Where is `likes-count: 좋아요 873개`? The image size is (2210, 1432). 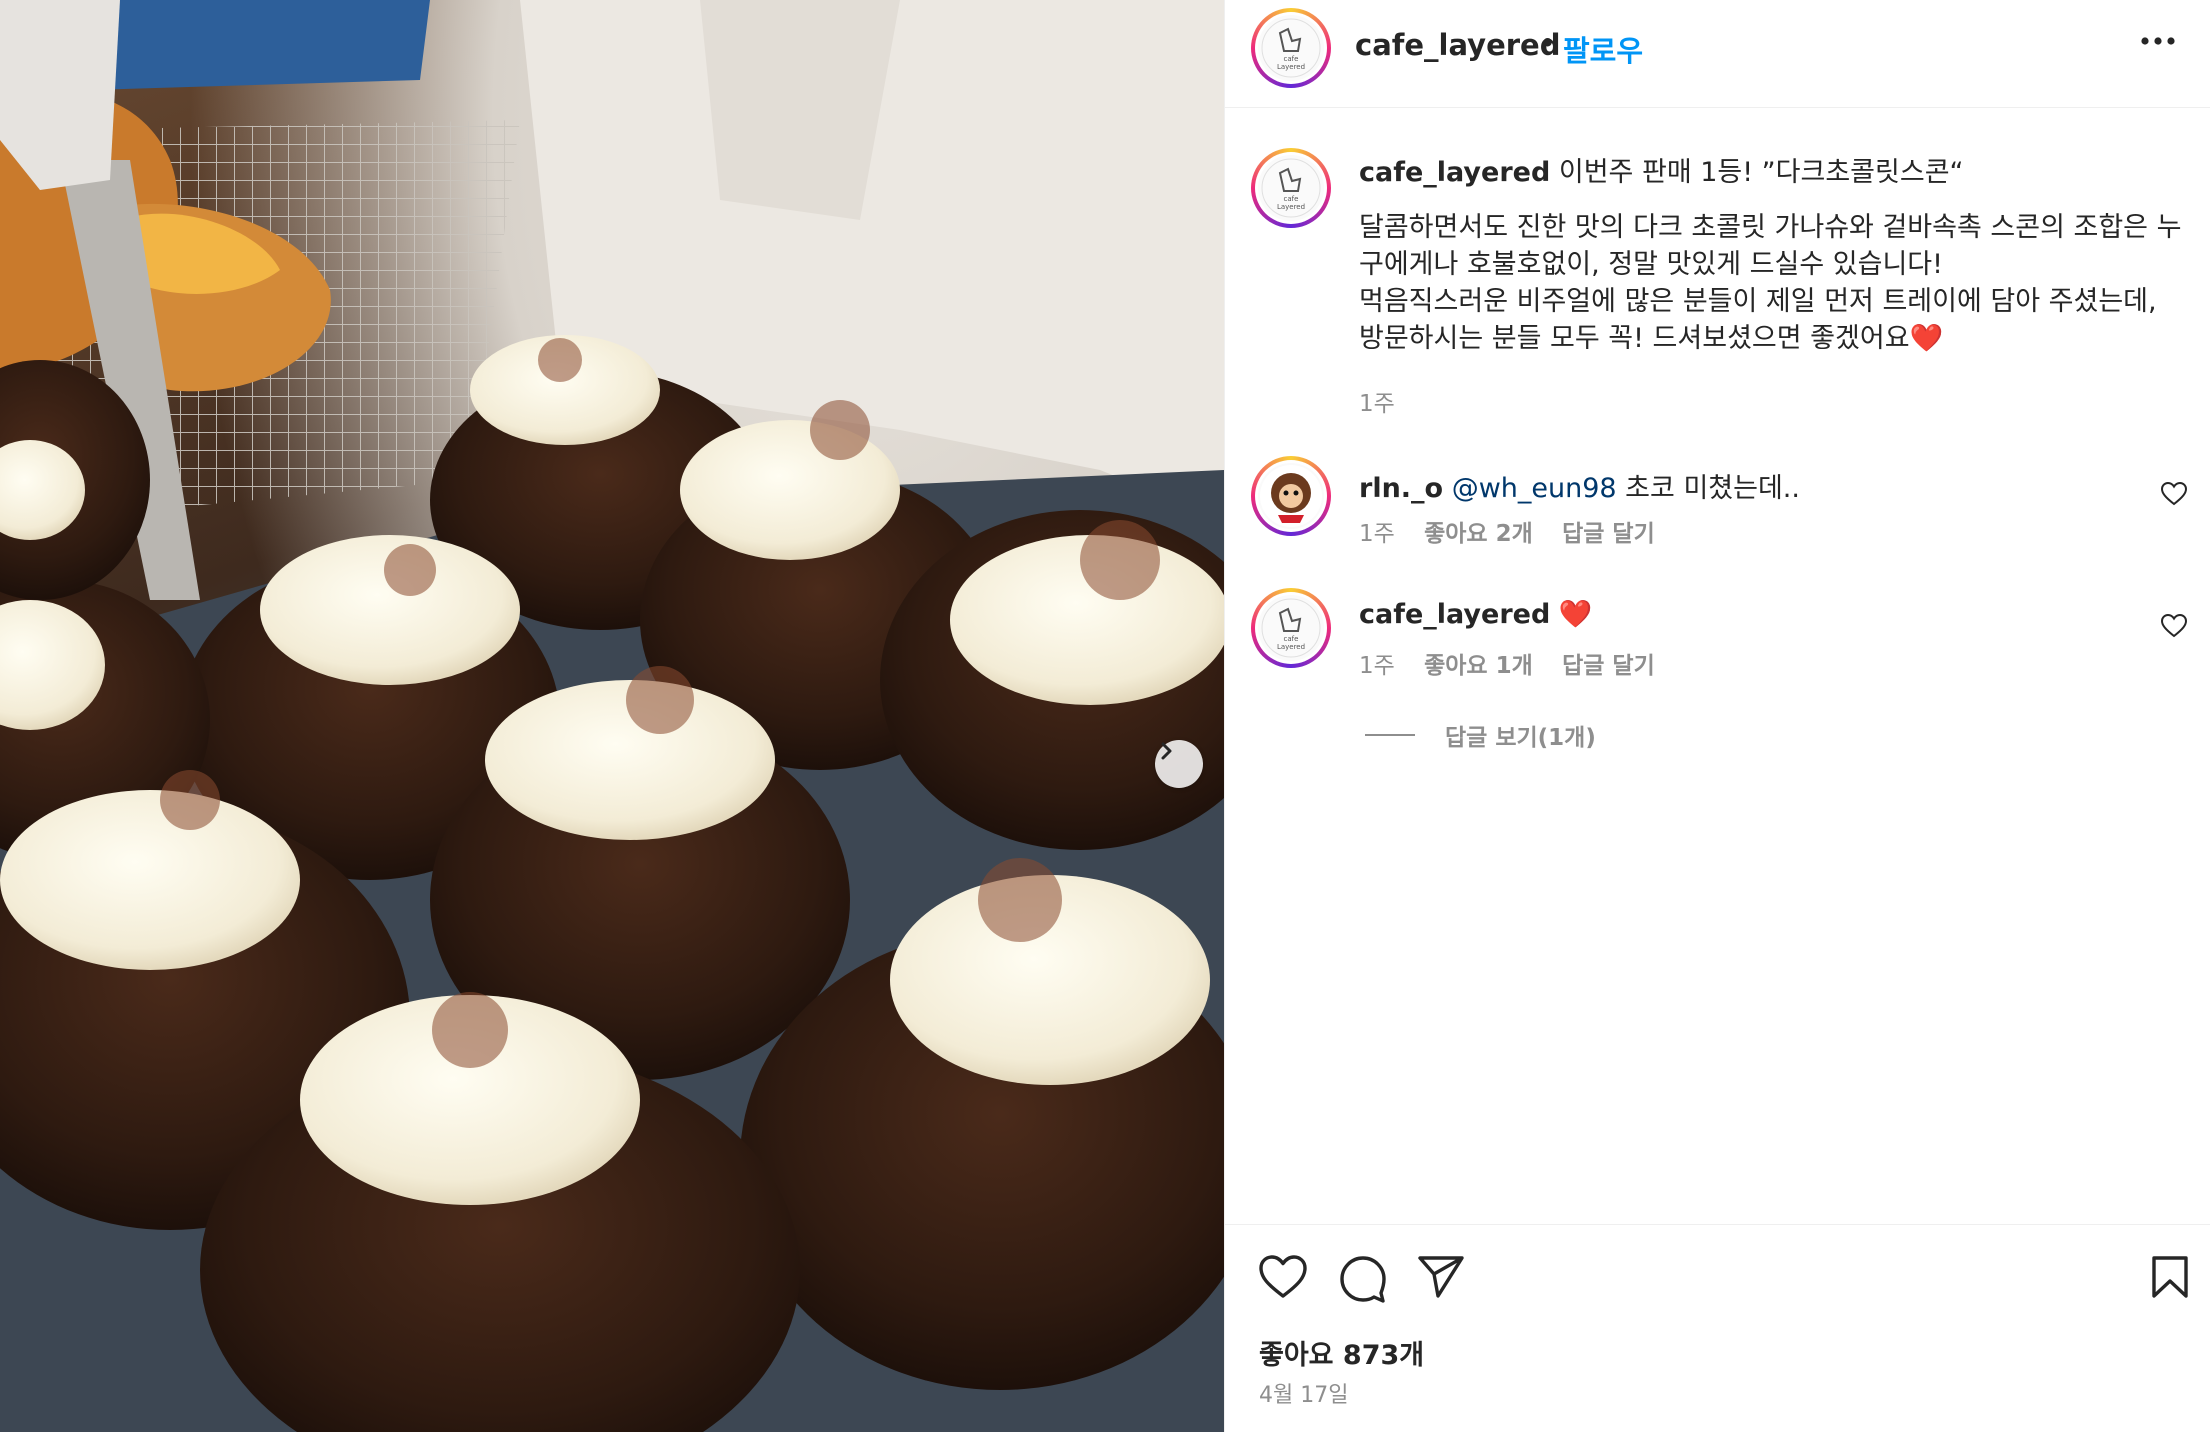
likes-count: 좋아요 873개 is located at coordinates (1341, 1352).